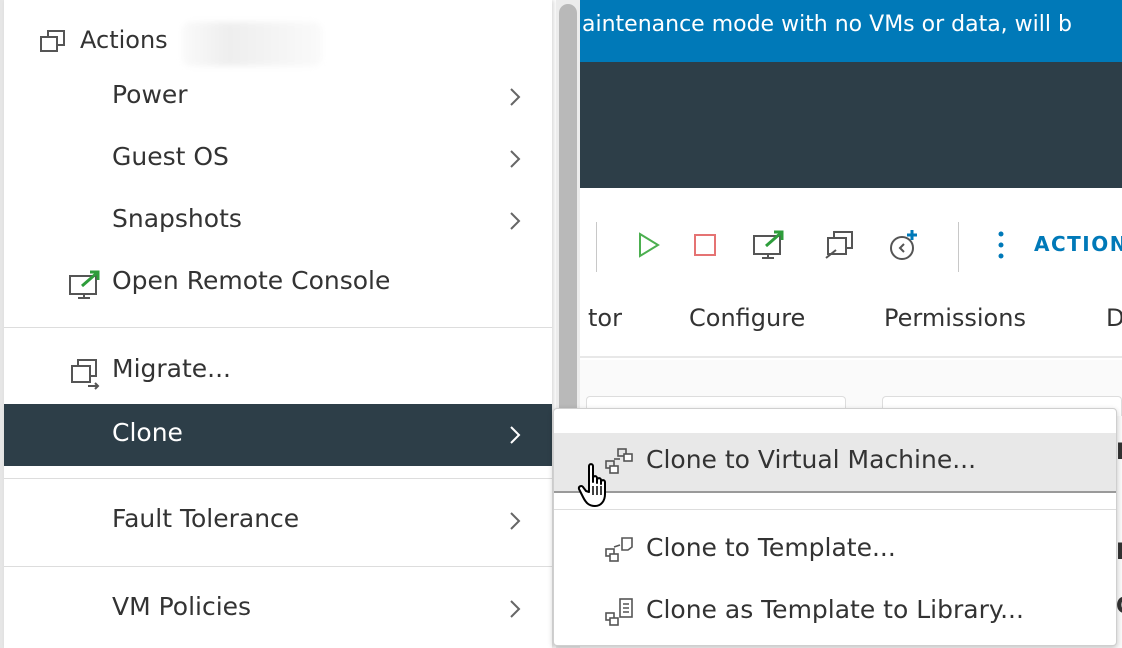 This screenshot has height=648, width=1122. I want to click on remote-console-toolbar-icon, so click(769, 245).